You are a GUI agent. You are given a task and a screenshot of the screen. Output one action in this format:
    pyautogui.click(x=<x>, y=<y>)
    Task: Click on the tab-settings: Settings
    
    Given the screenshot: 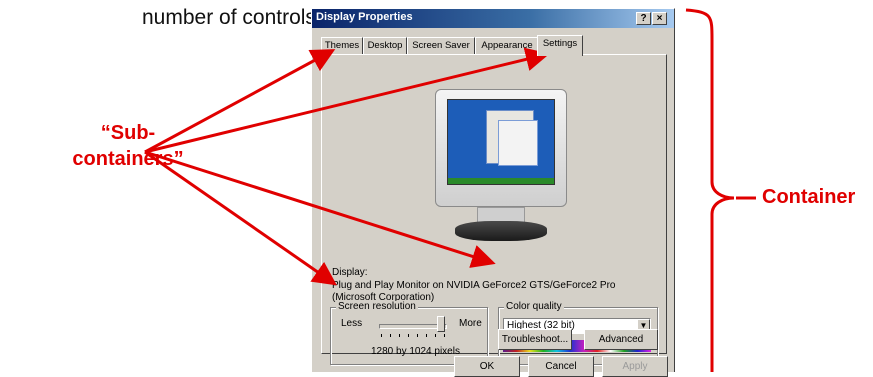 What is the action you would take?
    pyautogui.click(x=560, y=45)
    